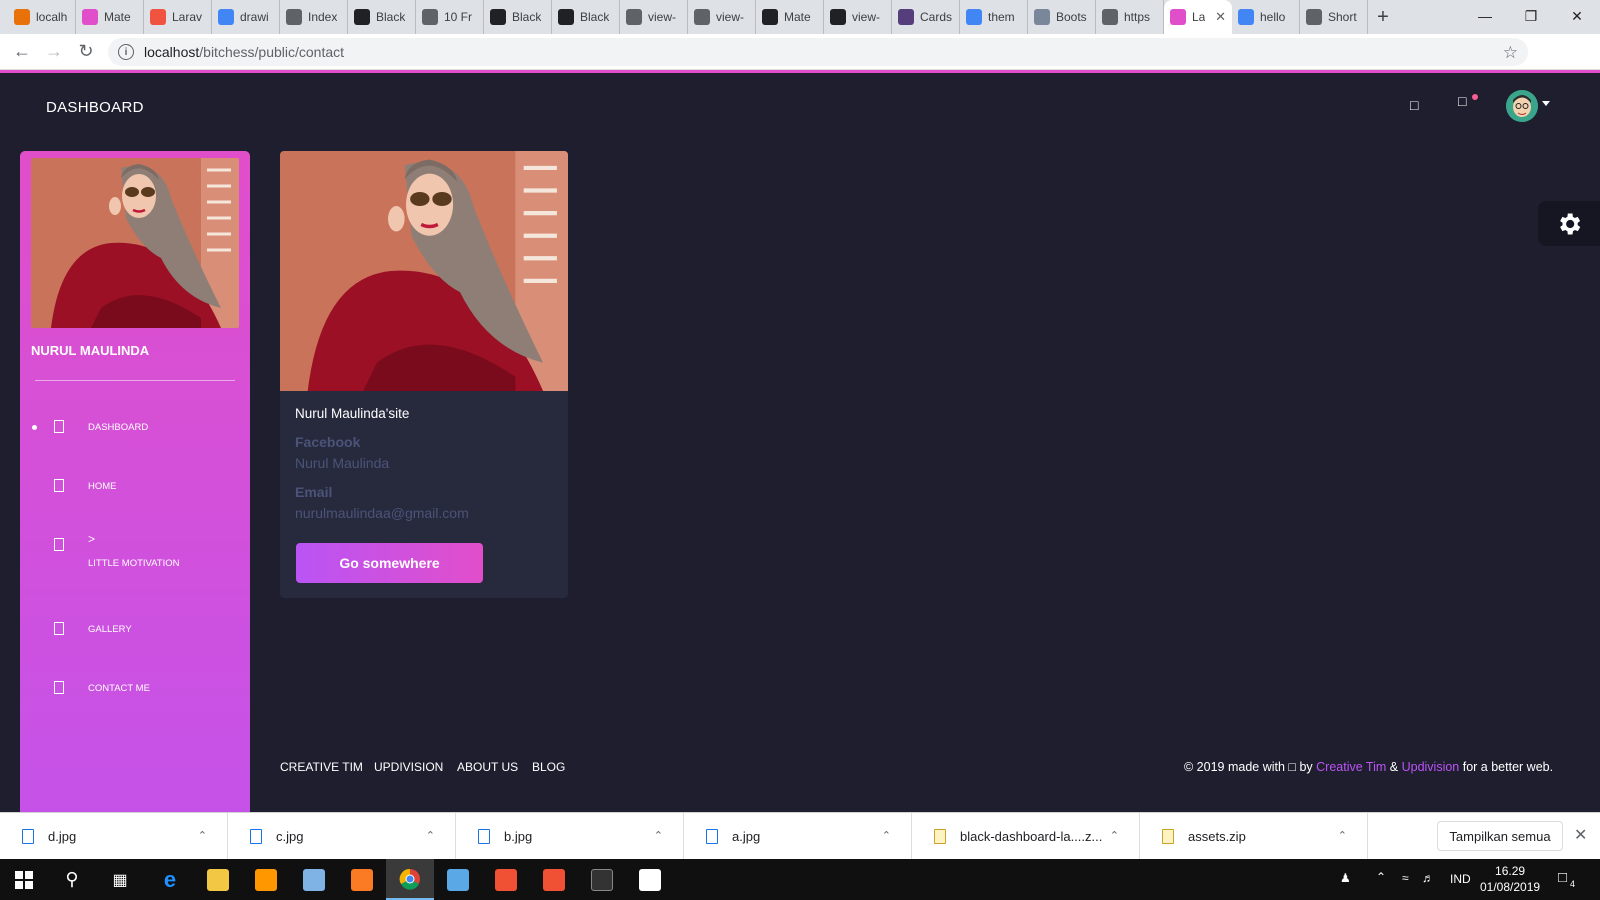 This screenshot has height=900, width=1600. Describe the element at coordinates (602, 879) in the screenshot. I see `terminal-icon` at that location.